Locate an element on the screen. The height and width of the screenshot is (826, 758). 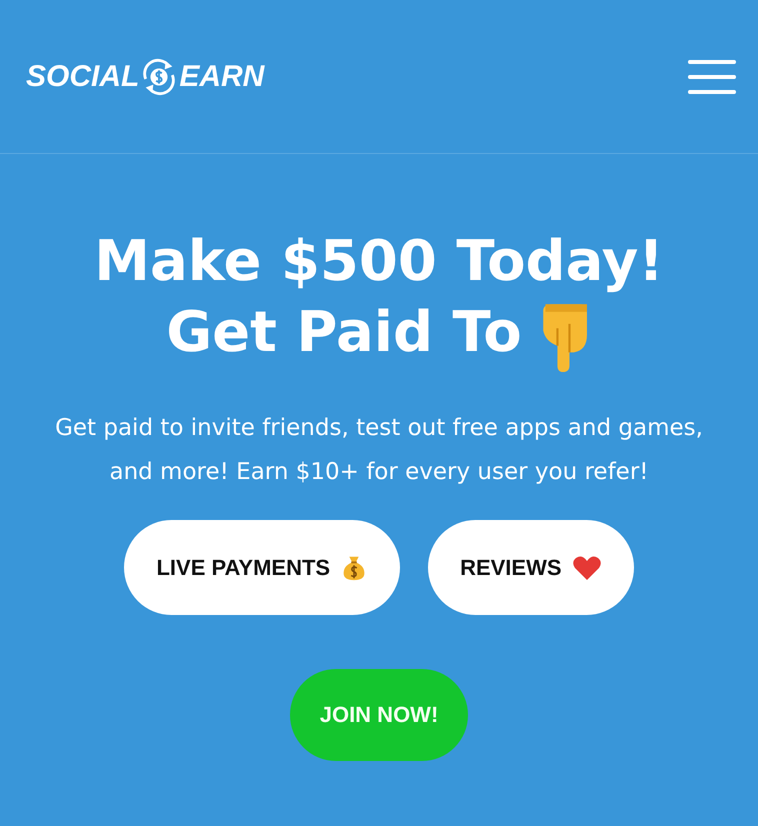
pill-button: LIVE PAYMENTS is located at coordinates (262, 567).